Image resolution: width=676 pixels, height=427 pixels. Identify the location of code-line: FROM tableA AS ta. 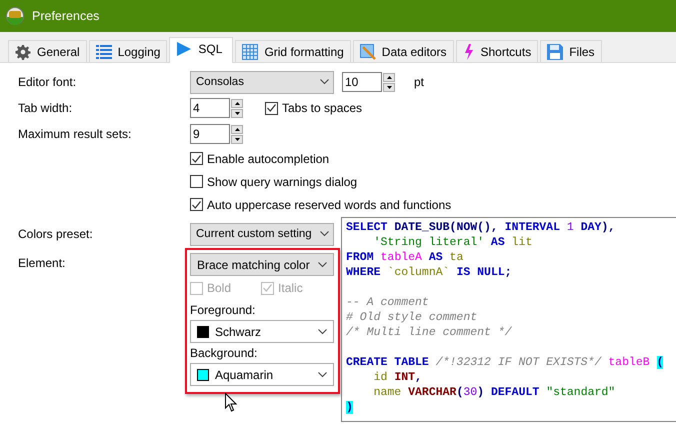
(405, 257).